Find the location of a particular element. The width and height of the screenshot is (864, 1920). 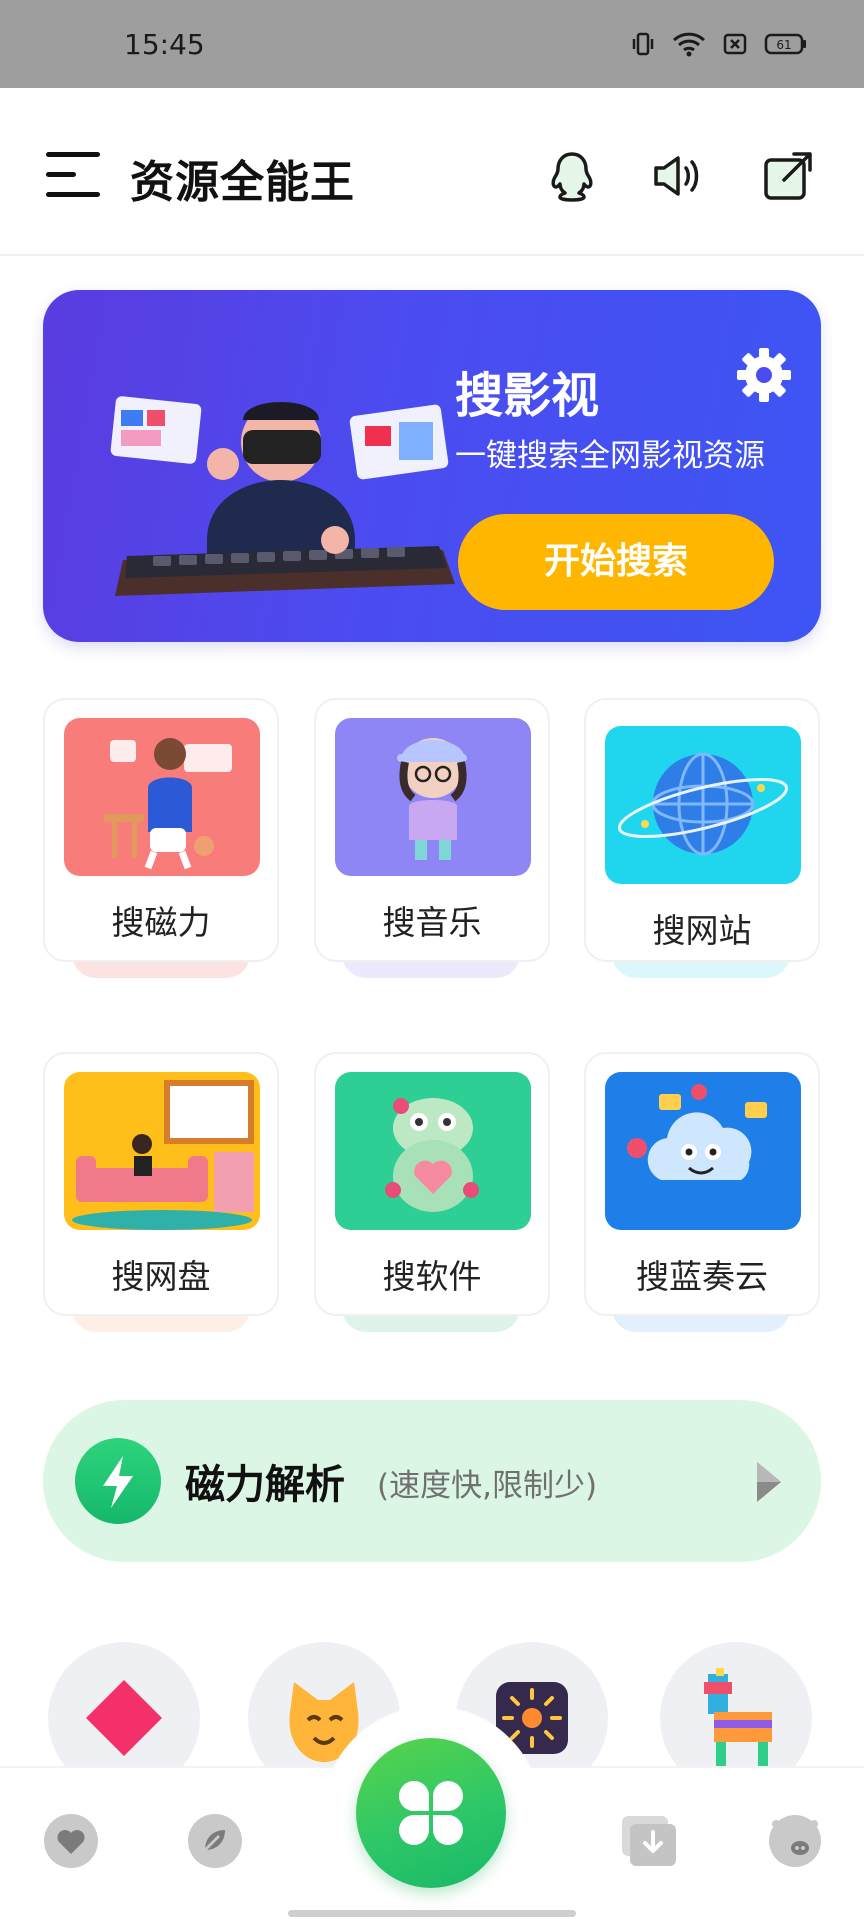

magnet-analyze-note: (速度快,限制少) is located at coordinates (487, 1486).